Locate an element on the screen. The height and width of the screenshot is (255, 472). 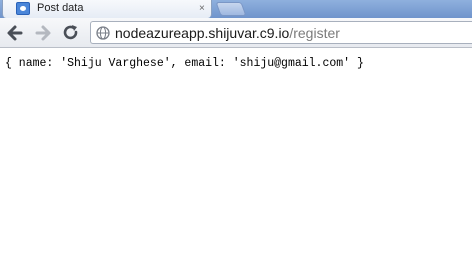
address-bar: nodeazureapp.shijuvar.c9.io/register is located at coordinates (281, 32).